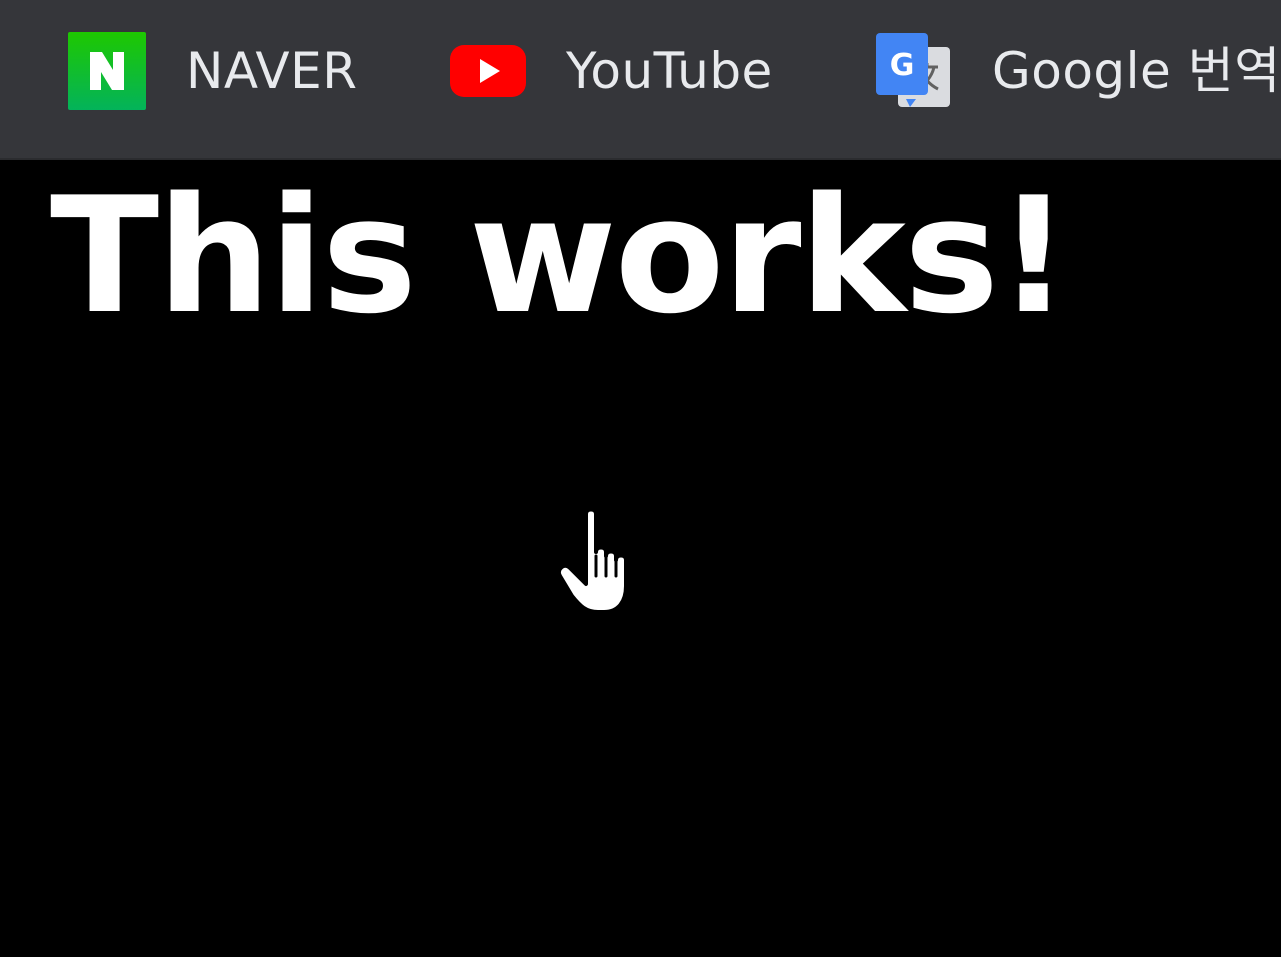 The height and width of the screenshot is (957, 1281). Describe the element at coordinates (902, 65) in the screenshot. I see `svg-text: G` at that location.